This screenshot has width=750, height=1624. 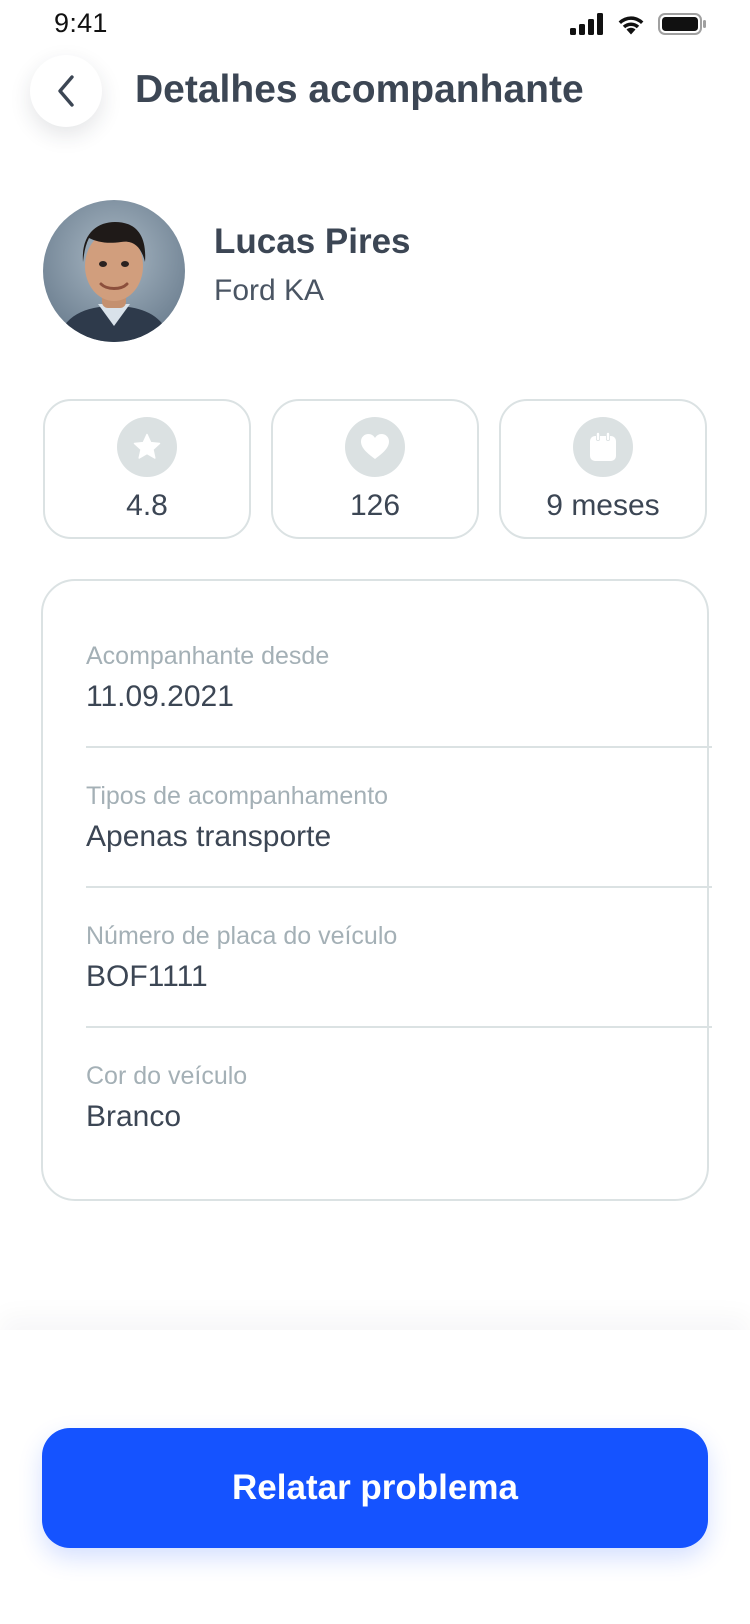 What do you see at coordinates (147, 505) in the screenshot?
I see `rating-value: 4.8` at bounding box center [147, 505].